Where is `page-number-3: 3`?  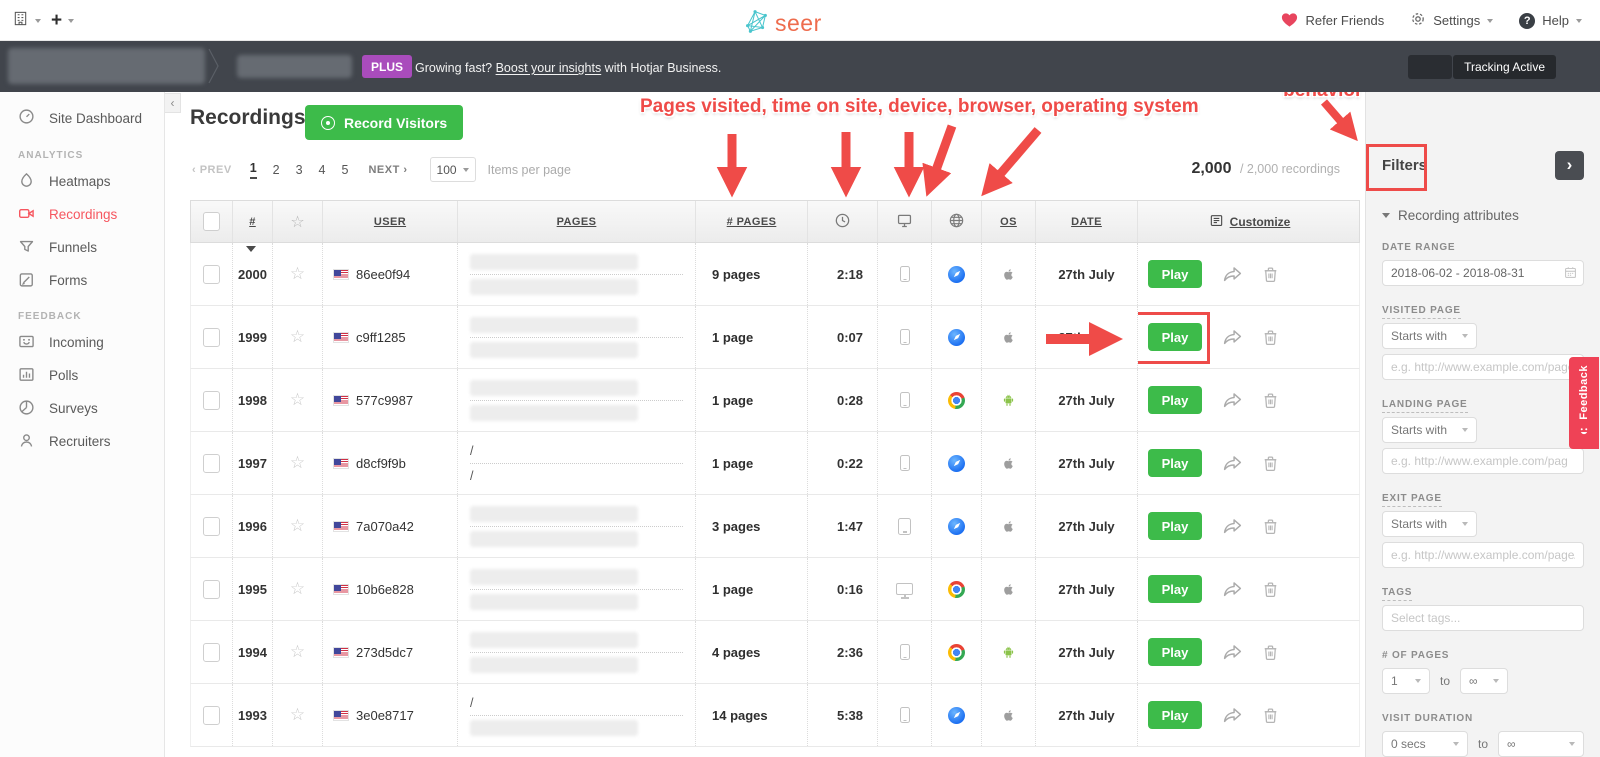 page-number-3: 3 is located at coordinates (299, 170).